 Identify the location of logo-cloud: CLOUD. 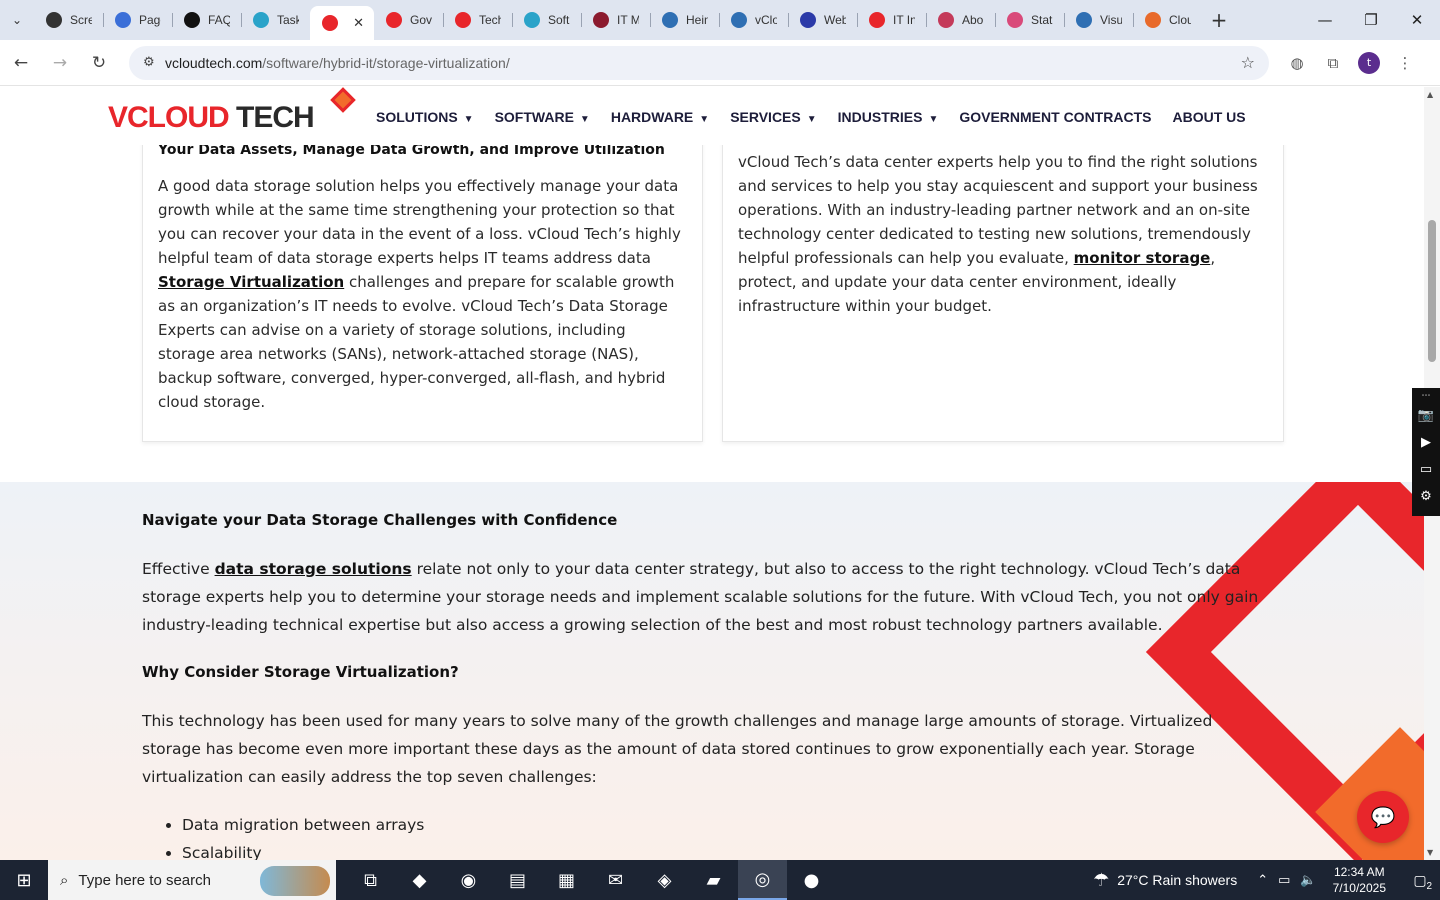
(178, 117).